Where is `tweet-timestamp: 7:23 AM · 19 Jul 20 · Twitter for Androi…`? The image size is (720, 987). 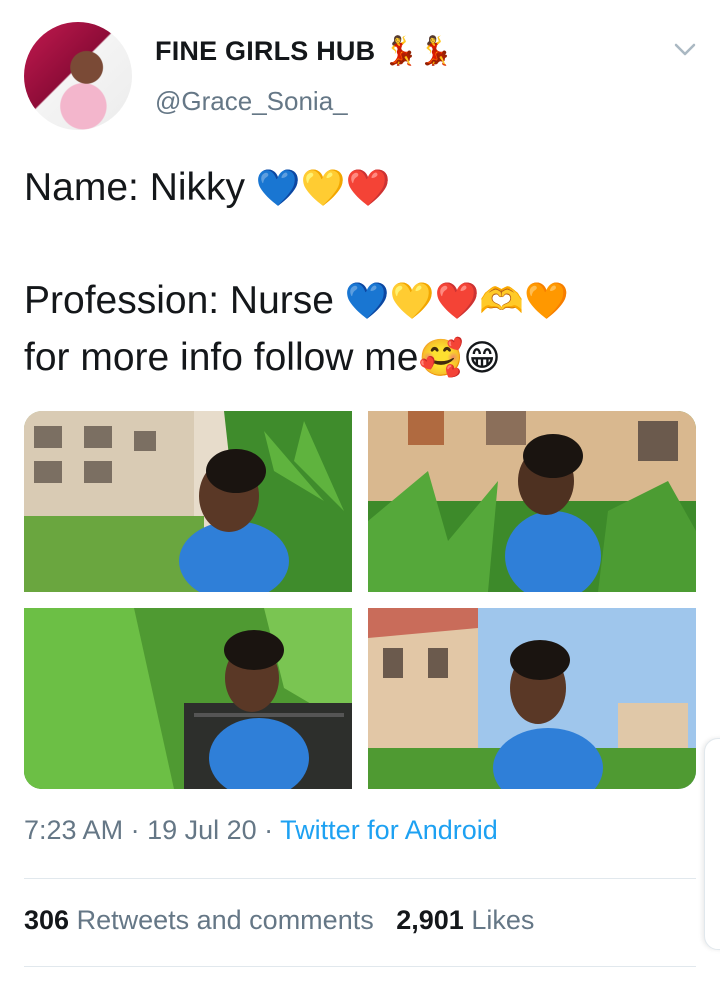 tweet-timestamp: 7:23 AM · 19 Jul 20 · Twitter for Androi… is located at coordinates (261, 830).